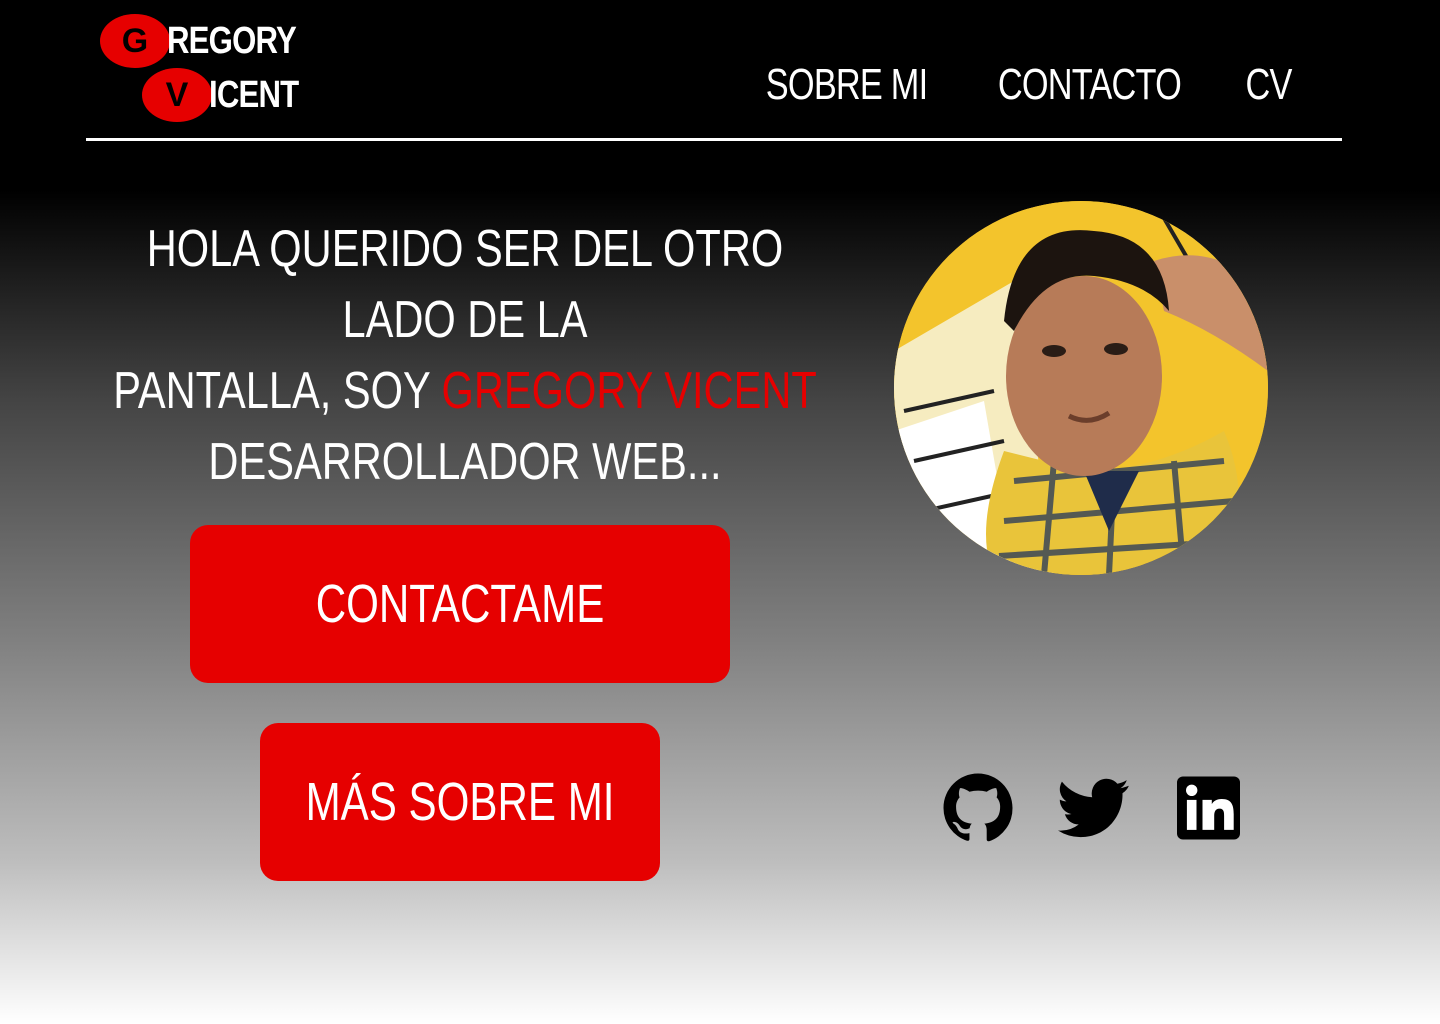 Image resolution: width=1440 pixels, height=1024 pixels. I want to click on twitter-link, so click(1094, 808).